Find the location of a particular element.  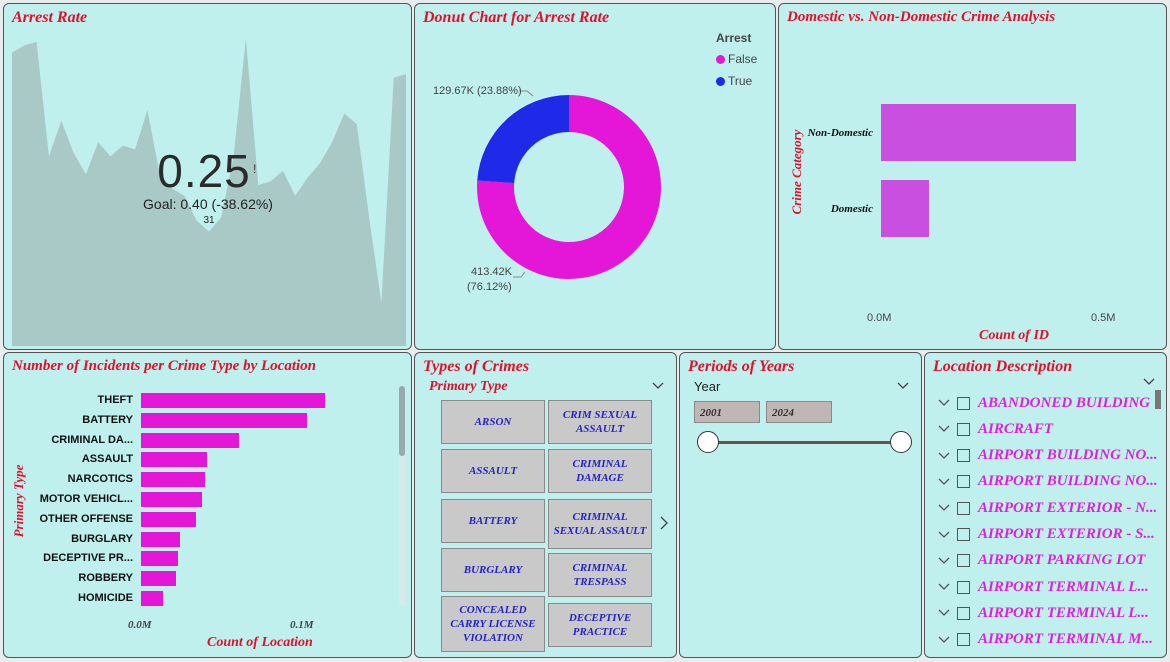

domestic-bar-nondomestic is located at coordinates (978, 132).